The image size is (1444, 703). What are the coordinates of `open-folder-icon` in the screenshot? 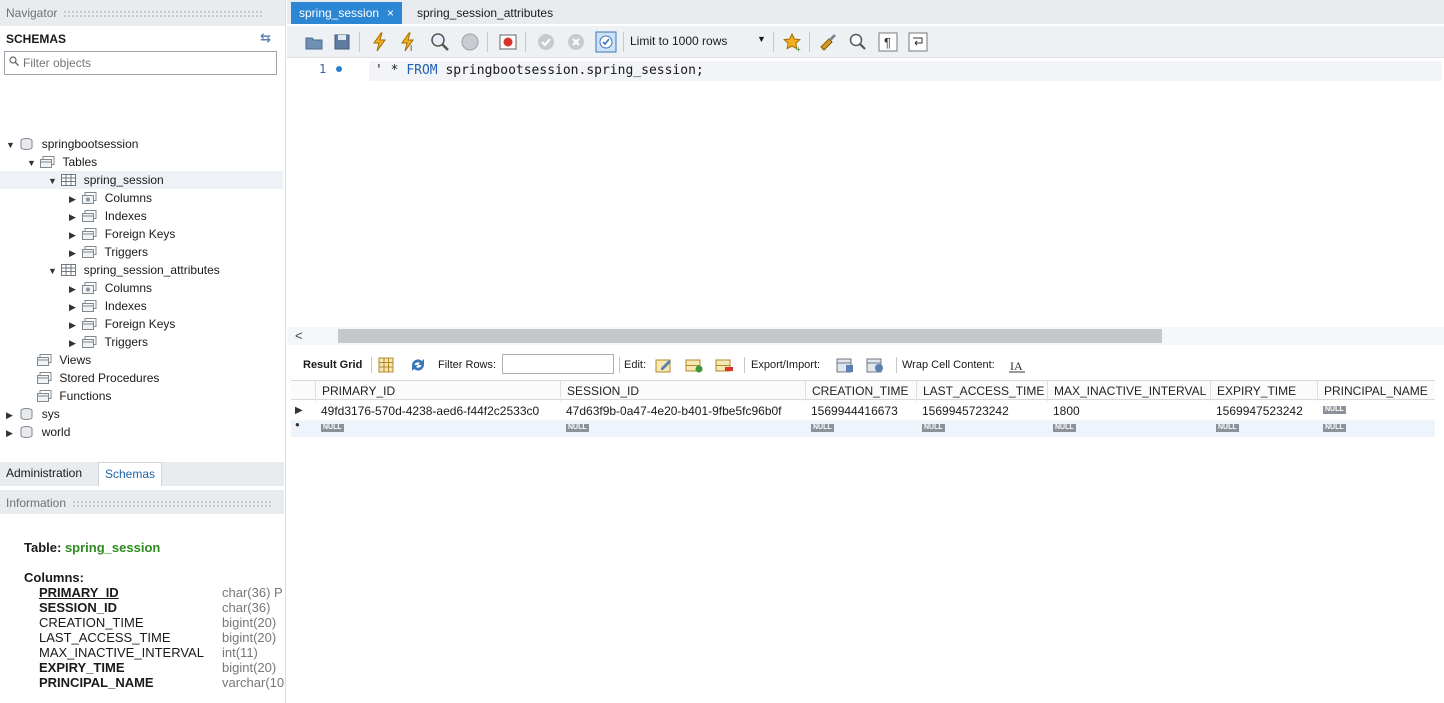 It's located at (314, 42).